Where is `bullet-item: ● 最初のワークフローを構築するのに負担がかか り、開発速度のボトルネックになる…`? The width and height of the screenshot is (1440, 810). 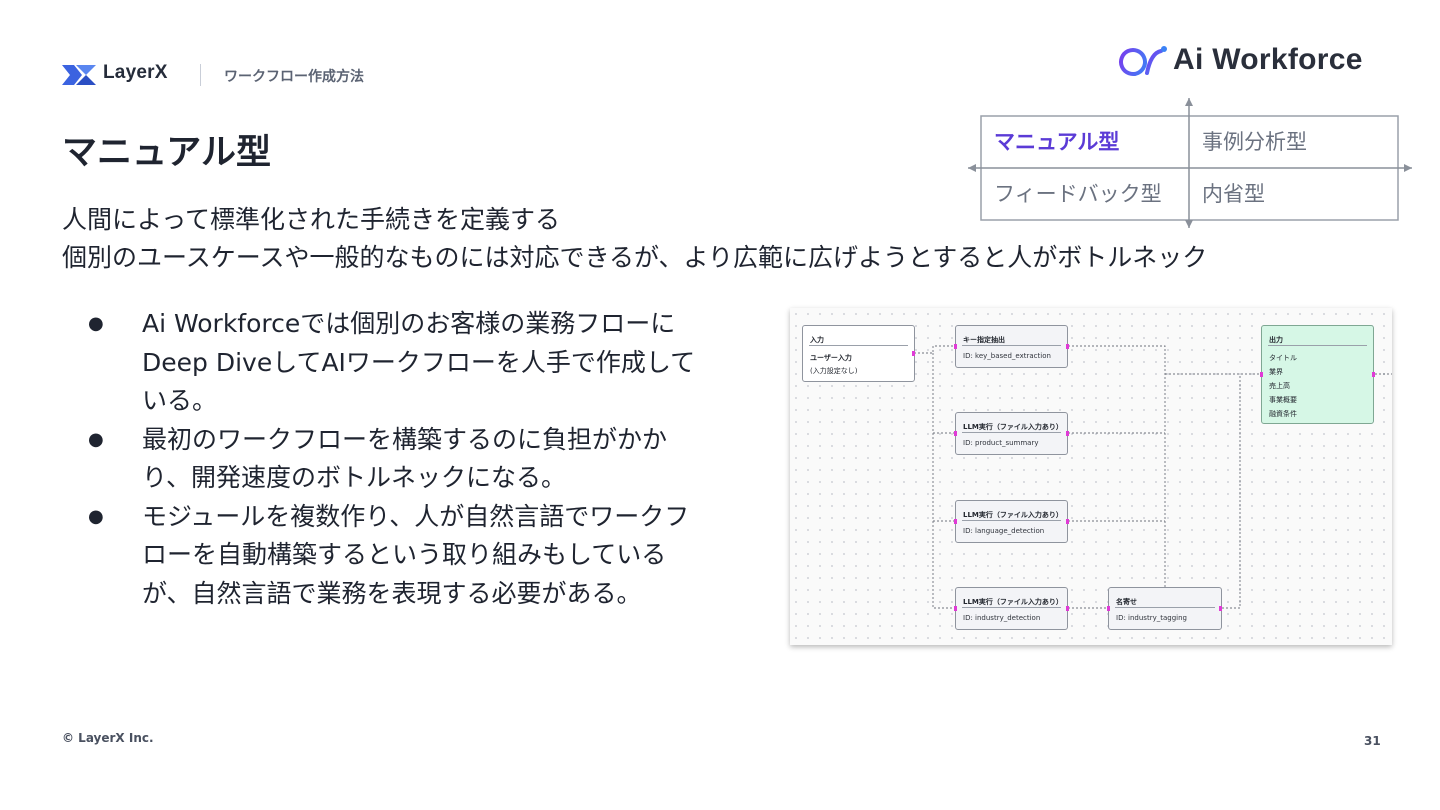 bullet-item: ● 最初のワークフローを構築するのに負担がかか り、開発速度のボトルネックになる… is located at coordinates (428, 459).